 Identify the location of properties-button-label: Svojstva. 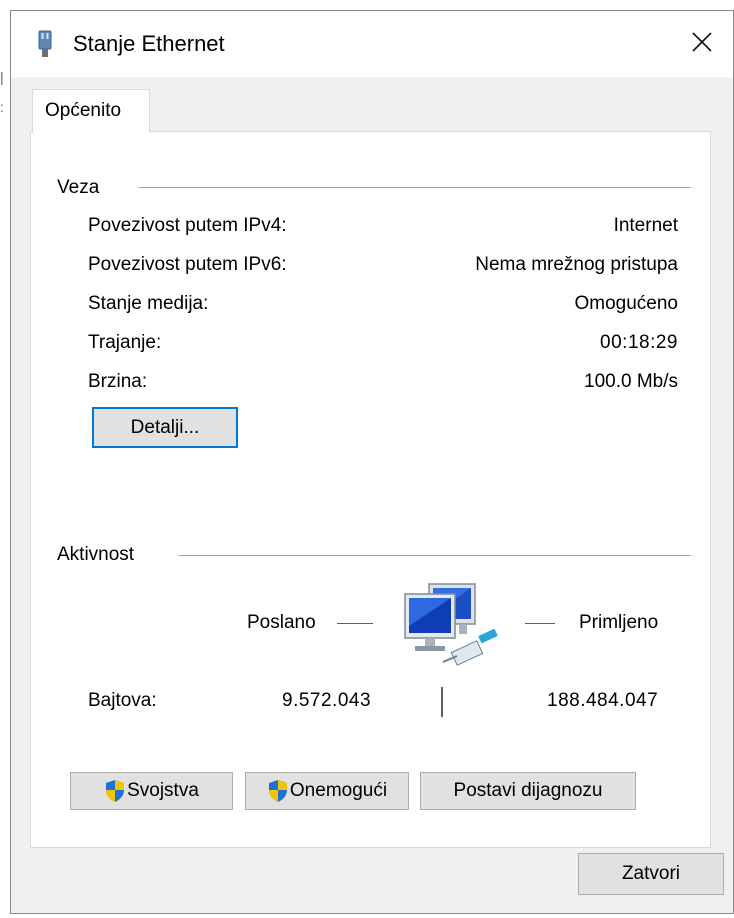
(163, 790).